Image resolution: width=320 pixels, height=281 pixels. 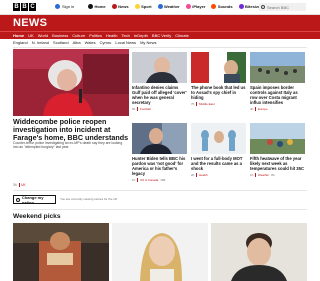 What do you see at coordinates (282, 7) in the screenshot?
I see `search-input: Search BBC` at bounding box center [282, 7].